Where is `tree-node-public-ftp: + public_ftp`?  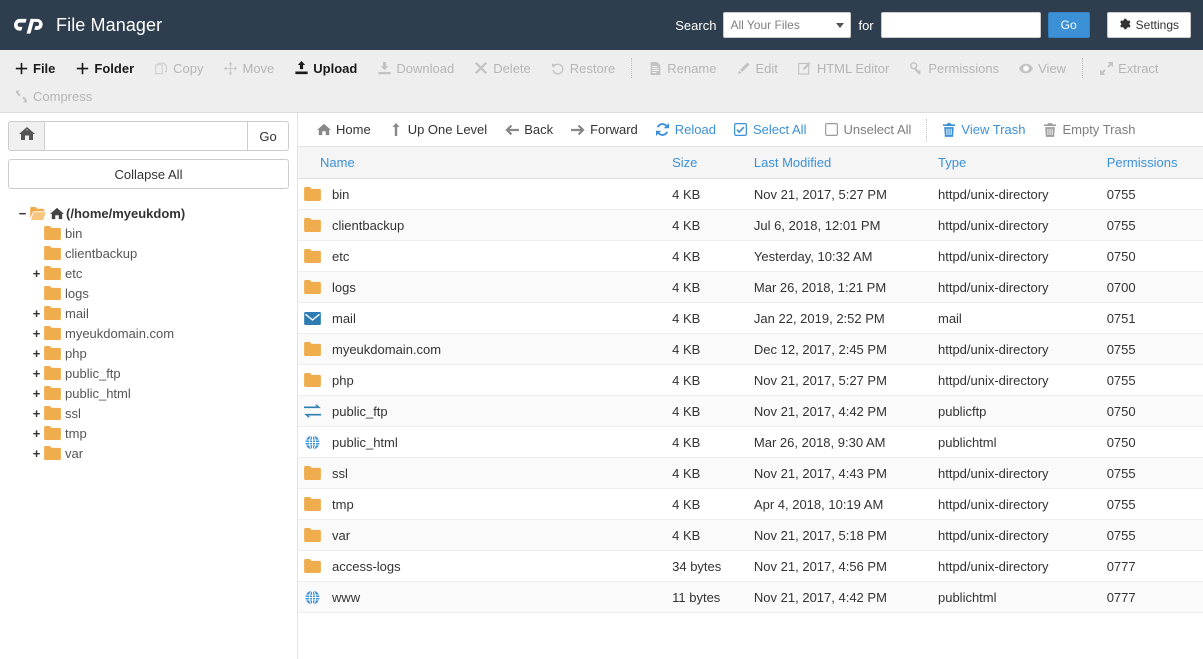
tree-node-public-ftp: + public_ftp is located at coordinates (148, 373).